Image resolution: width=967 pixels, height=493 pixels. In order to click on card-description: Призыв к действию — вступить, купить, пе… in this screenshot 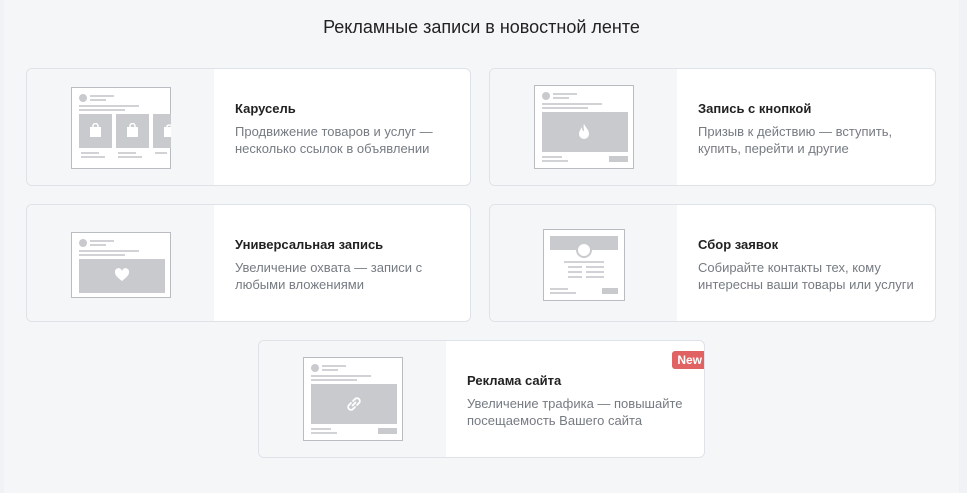, I will do `click(795, 140)`.